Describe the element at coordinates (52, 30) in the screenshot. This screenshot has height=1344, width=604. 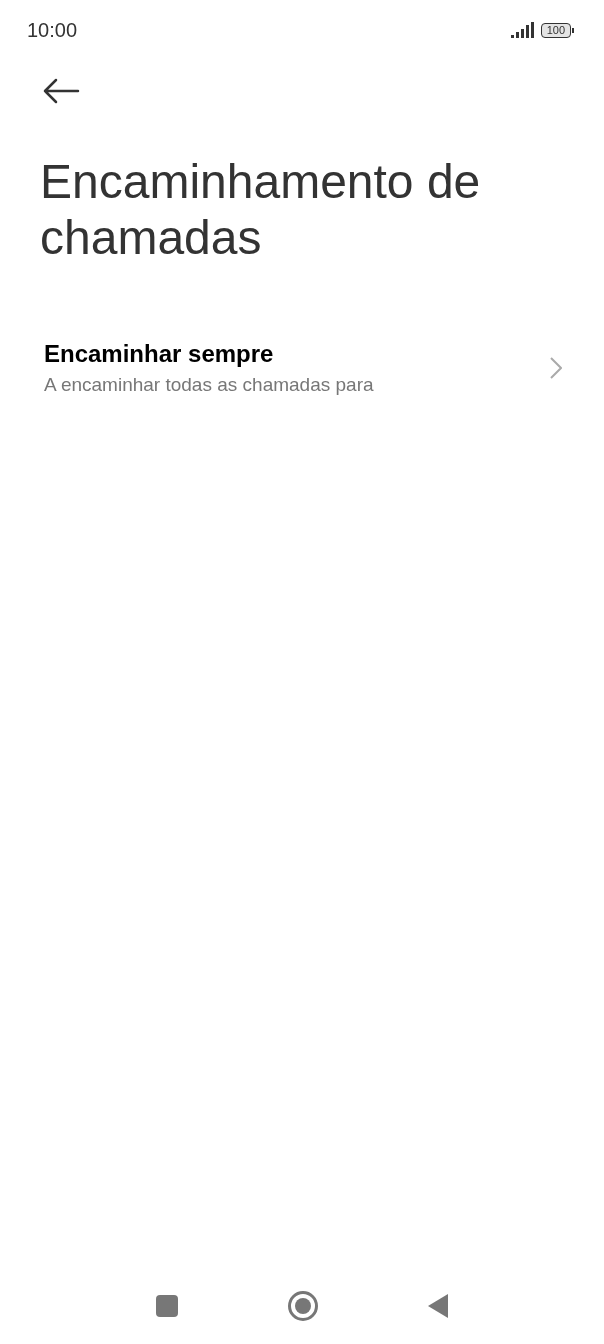
I see `status-time: 10:00` at that location.